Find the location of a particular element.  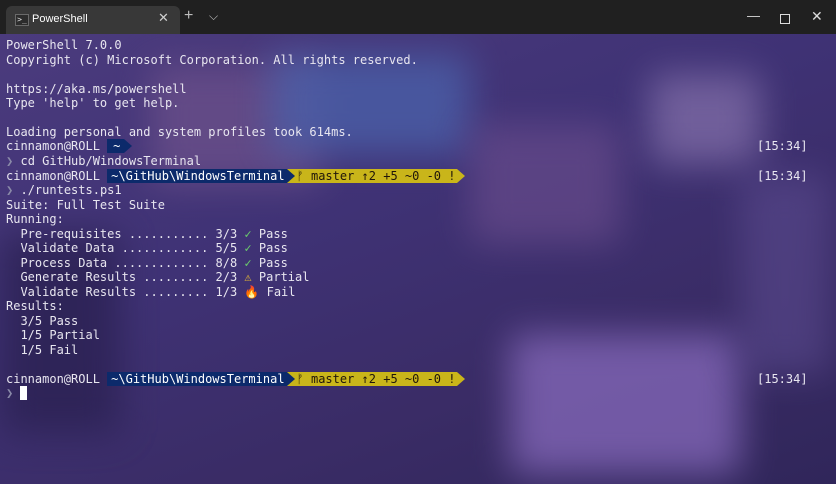

test-row: Pre-requisites ........... 3/3 ✓ Pass is located at coordinates (147, 234).